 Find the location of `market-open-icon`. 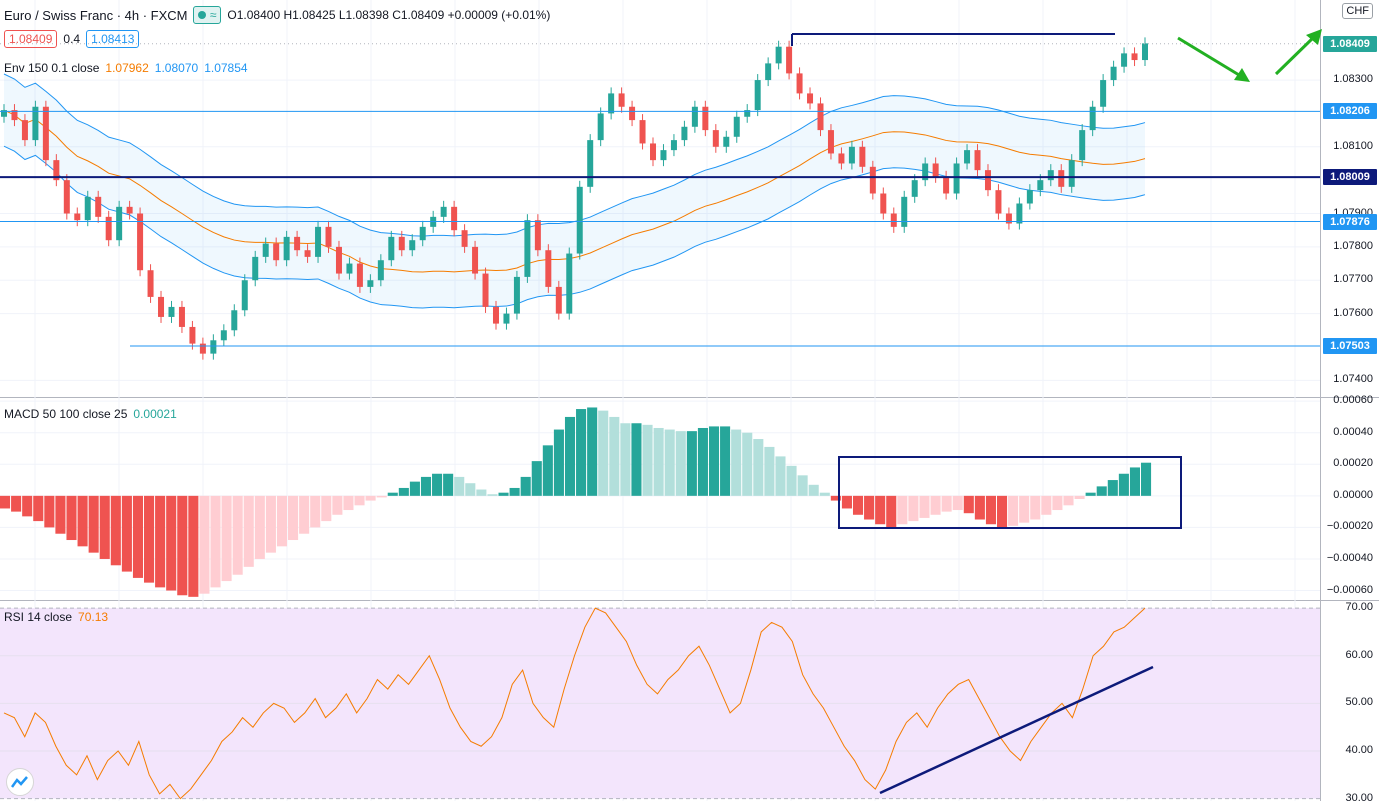

market-open-icon is located at coordinates (202, 15).